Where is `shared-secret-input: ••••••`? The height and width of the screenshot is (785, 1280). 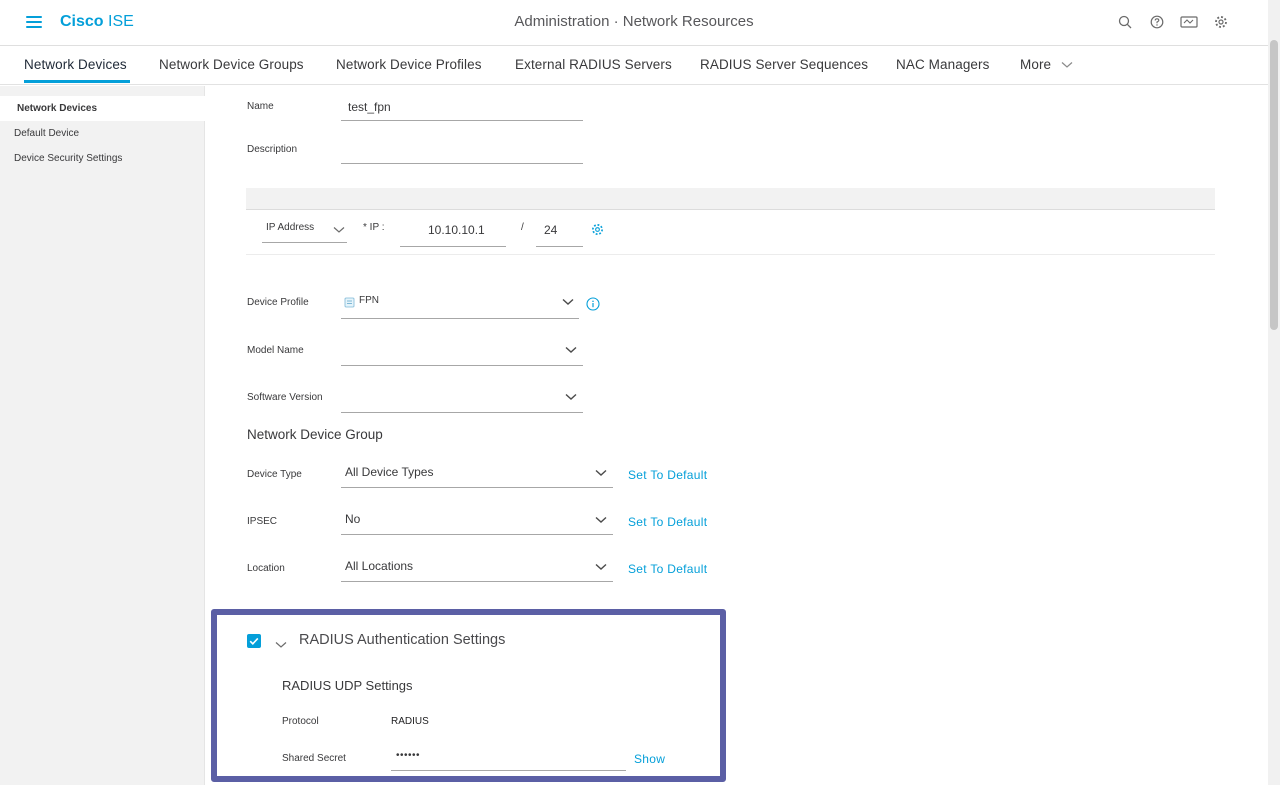 shared-secret-input: •••••• is located at coordinates (508, 758).